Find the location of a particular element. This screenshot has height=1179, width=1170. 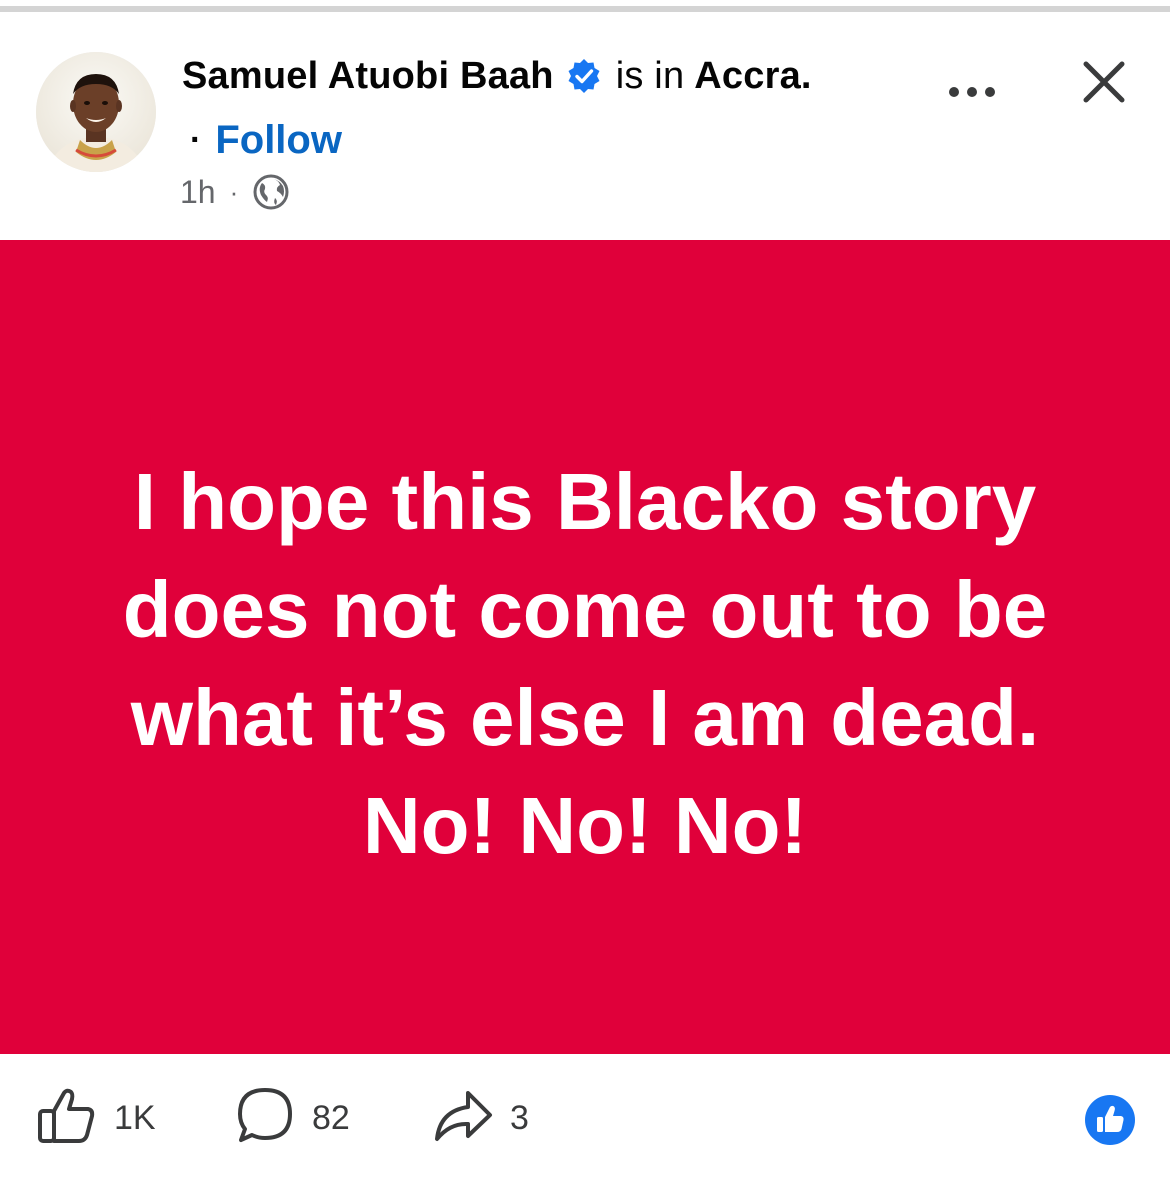

like-count: 1K is located at coordinates (135, 1117).